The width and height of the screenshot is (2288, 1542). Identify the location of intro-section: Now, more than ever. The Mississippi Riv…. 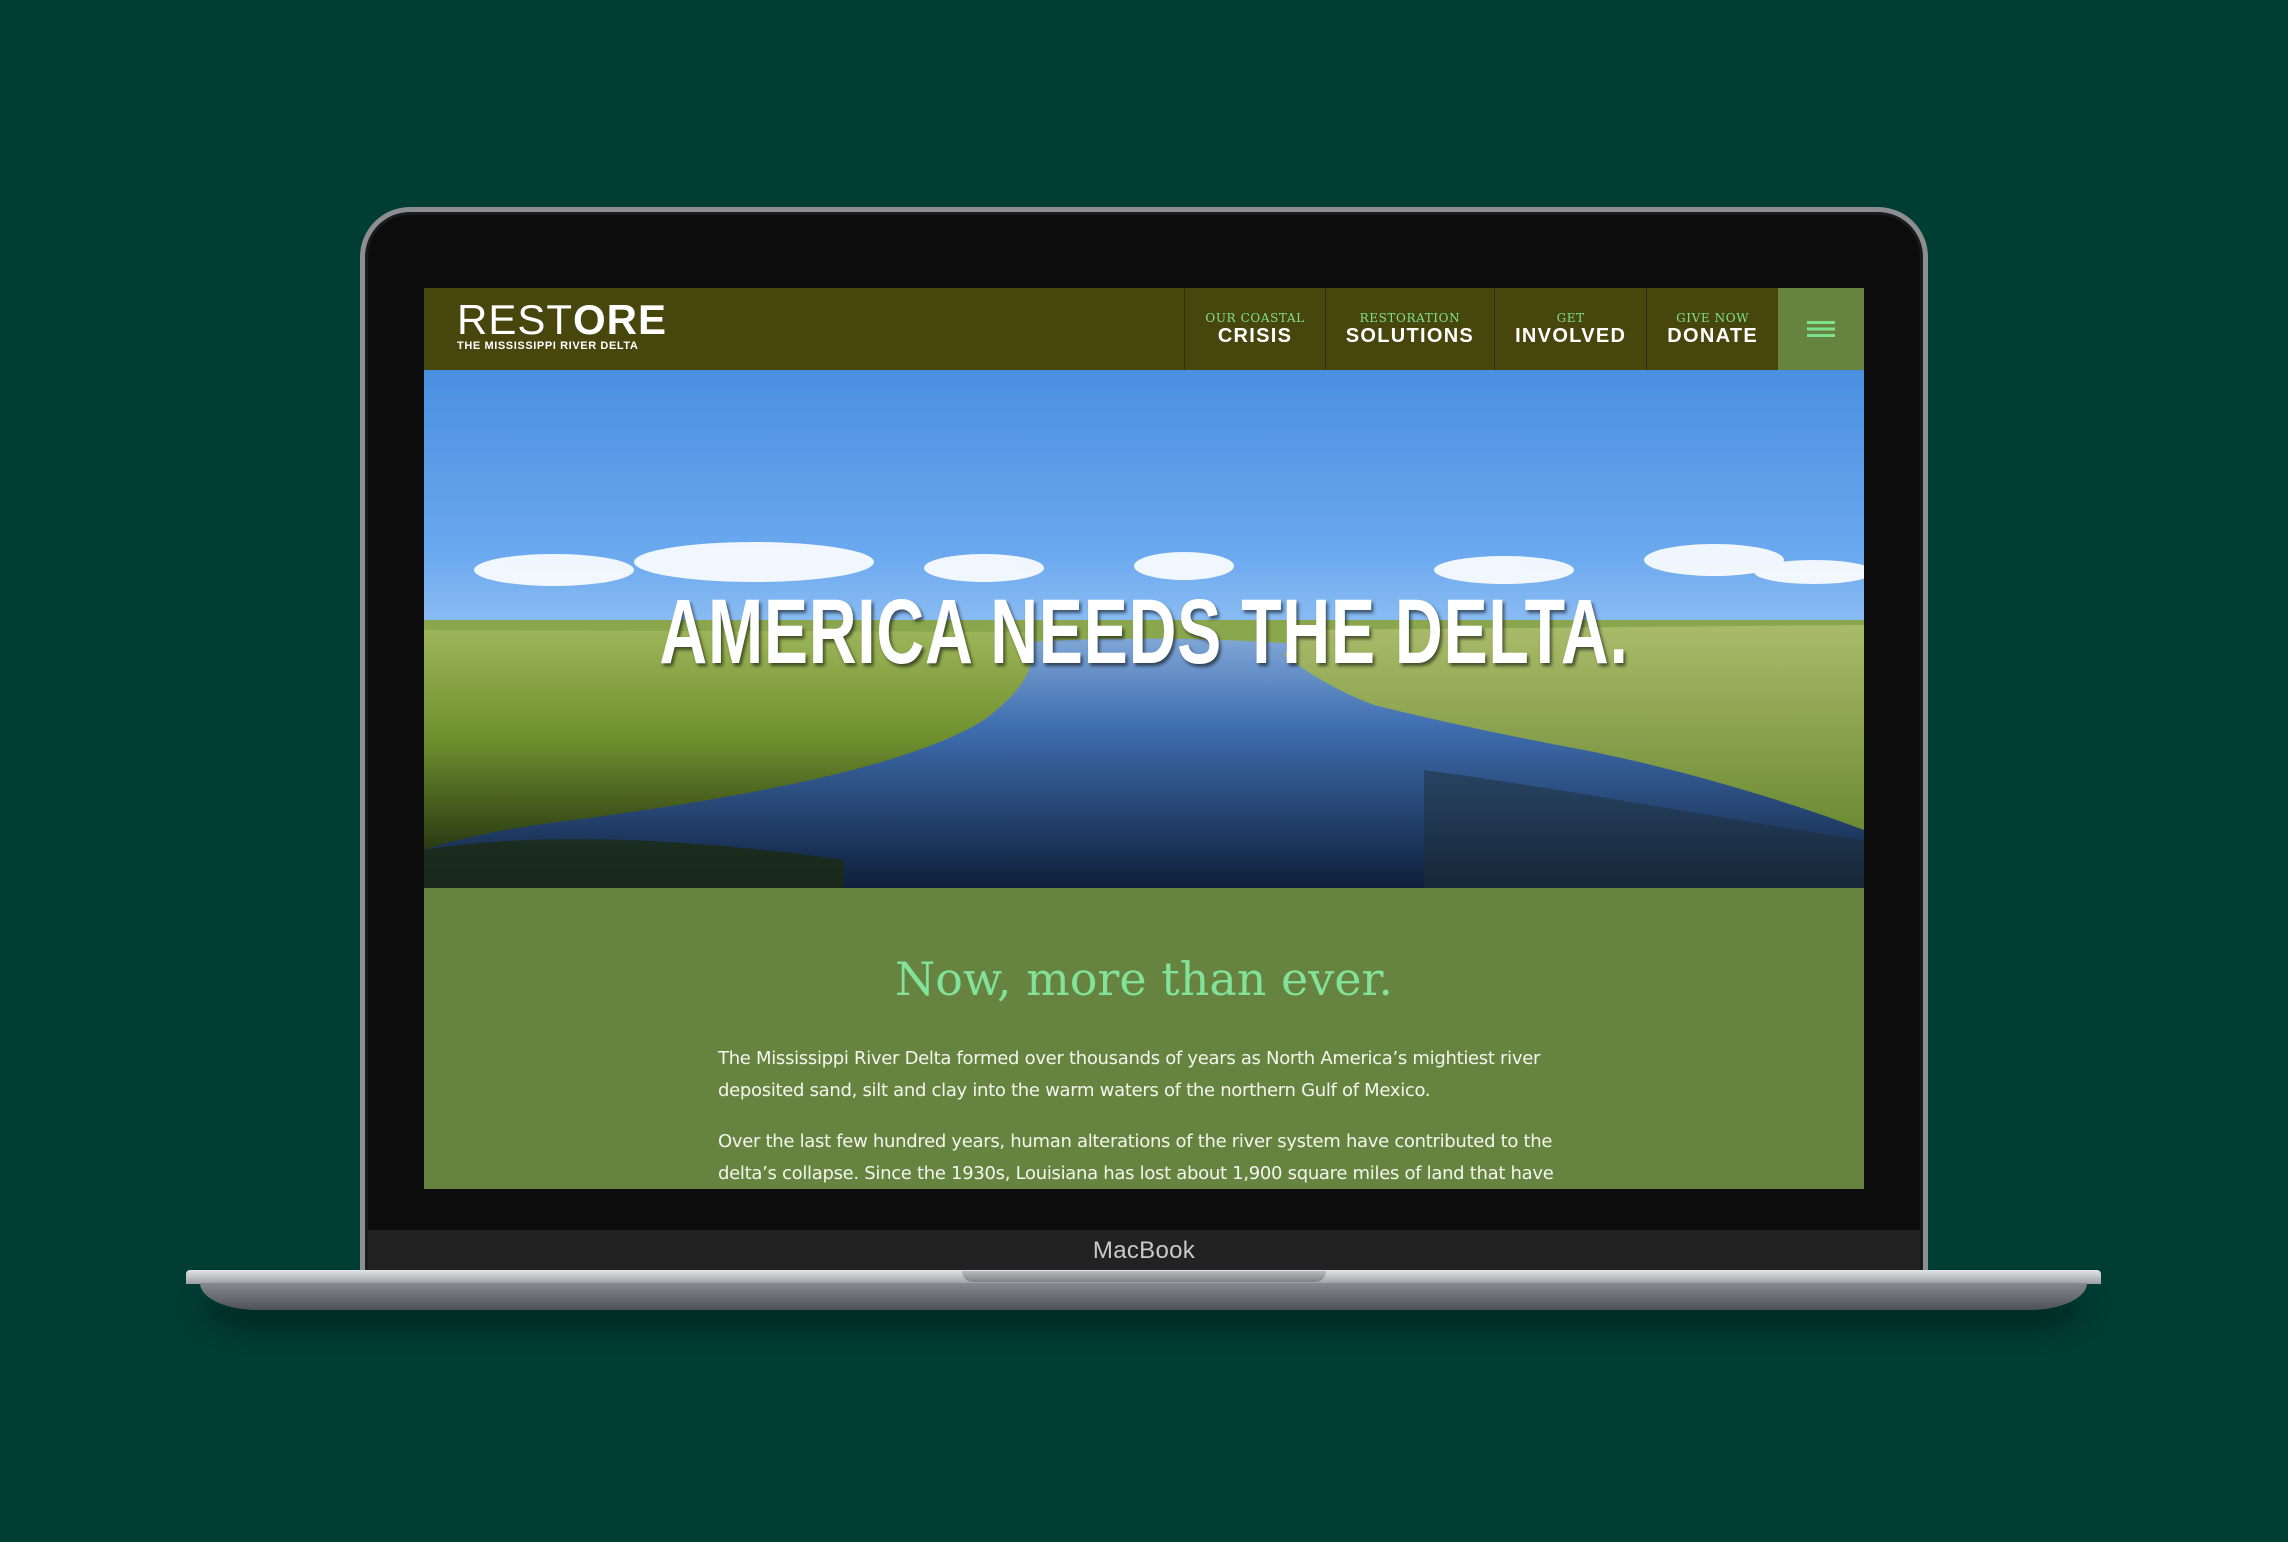
(1144, 1038).